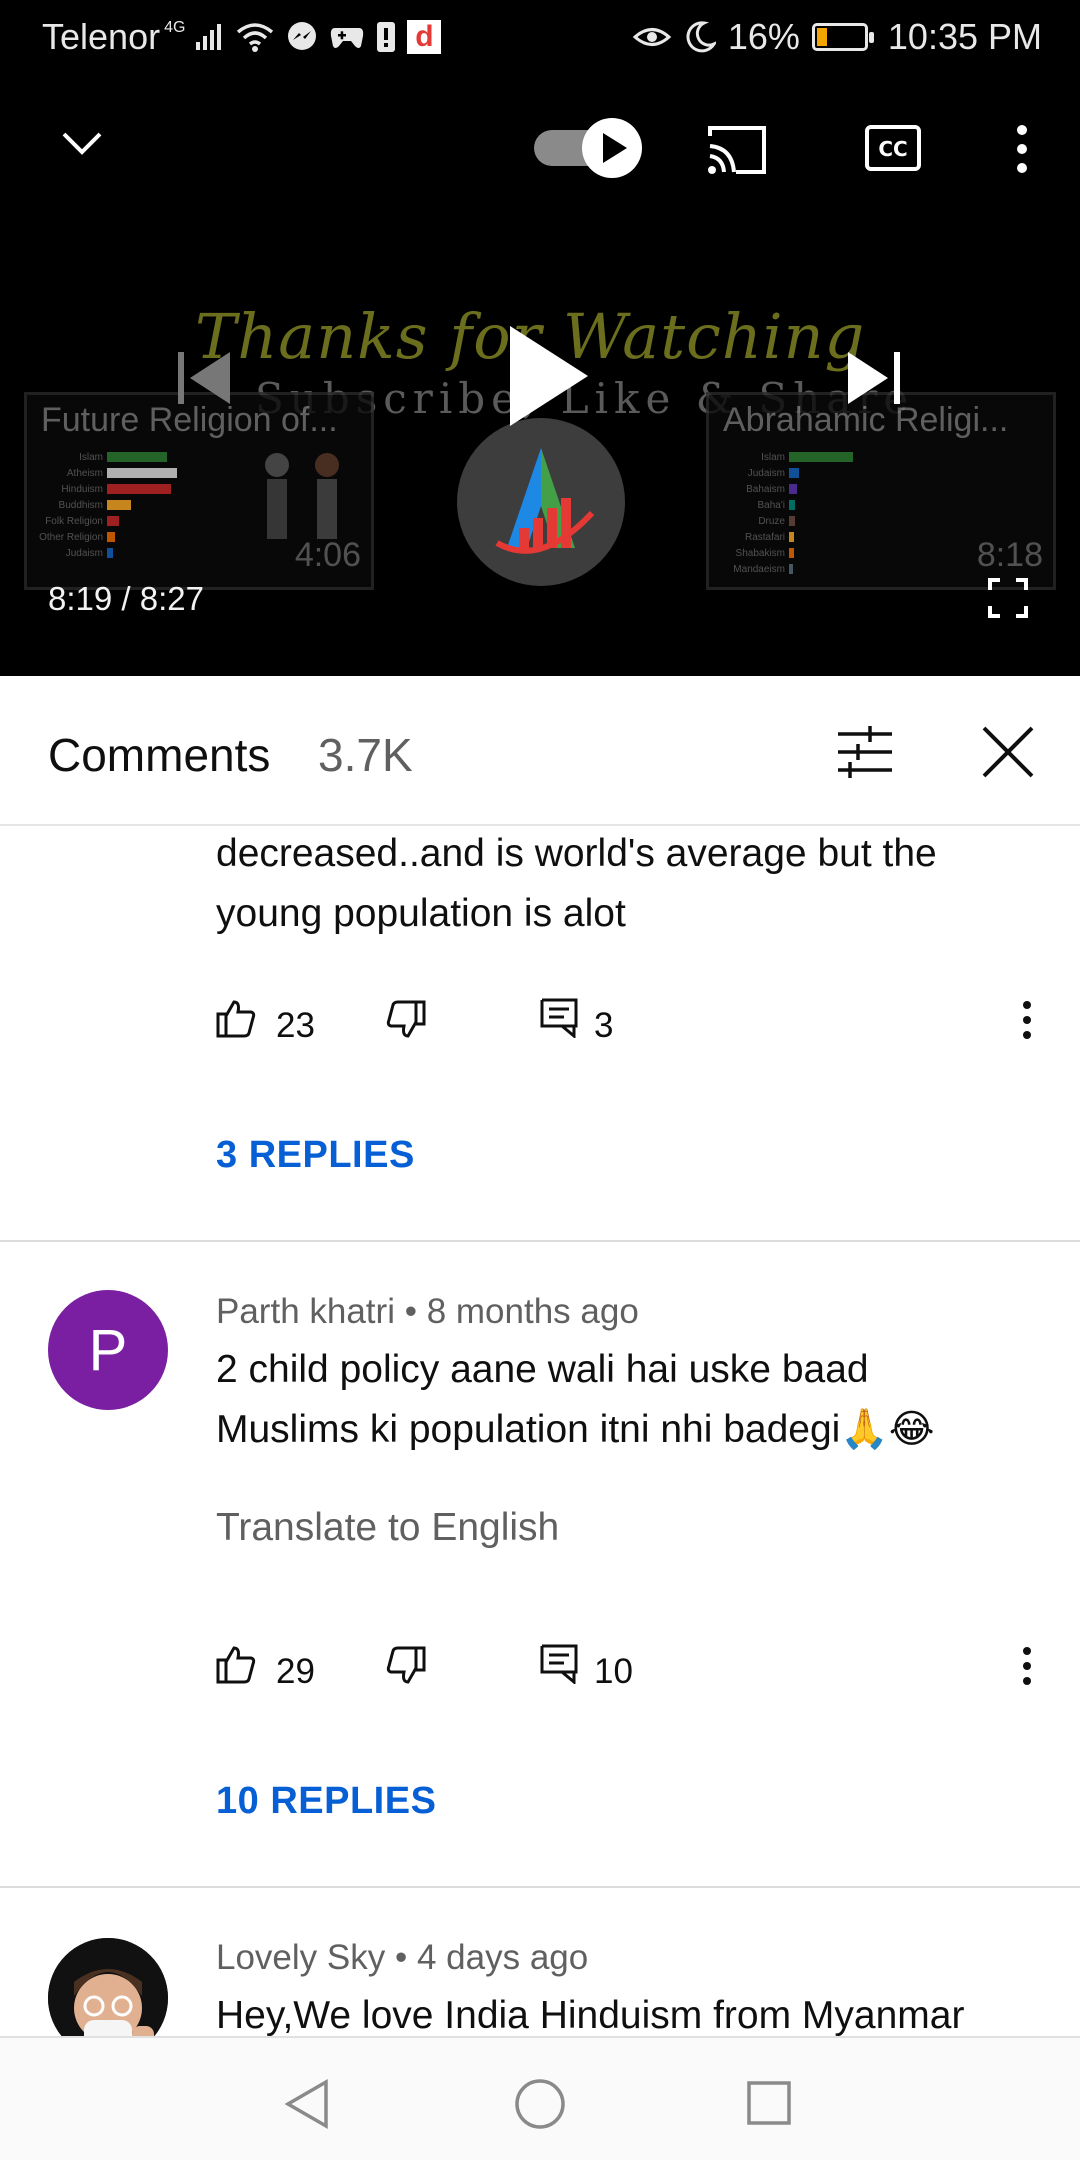 The height and width of the screenshot is (2160, 1080). What do you see at coordinates (421, 913) in the screenshot?
I see `comment-text-line: young population is alot` at bounding box center [421, 913].